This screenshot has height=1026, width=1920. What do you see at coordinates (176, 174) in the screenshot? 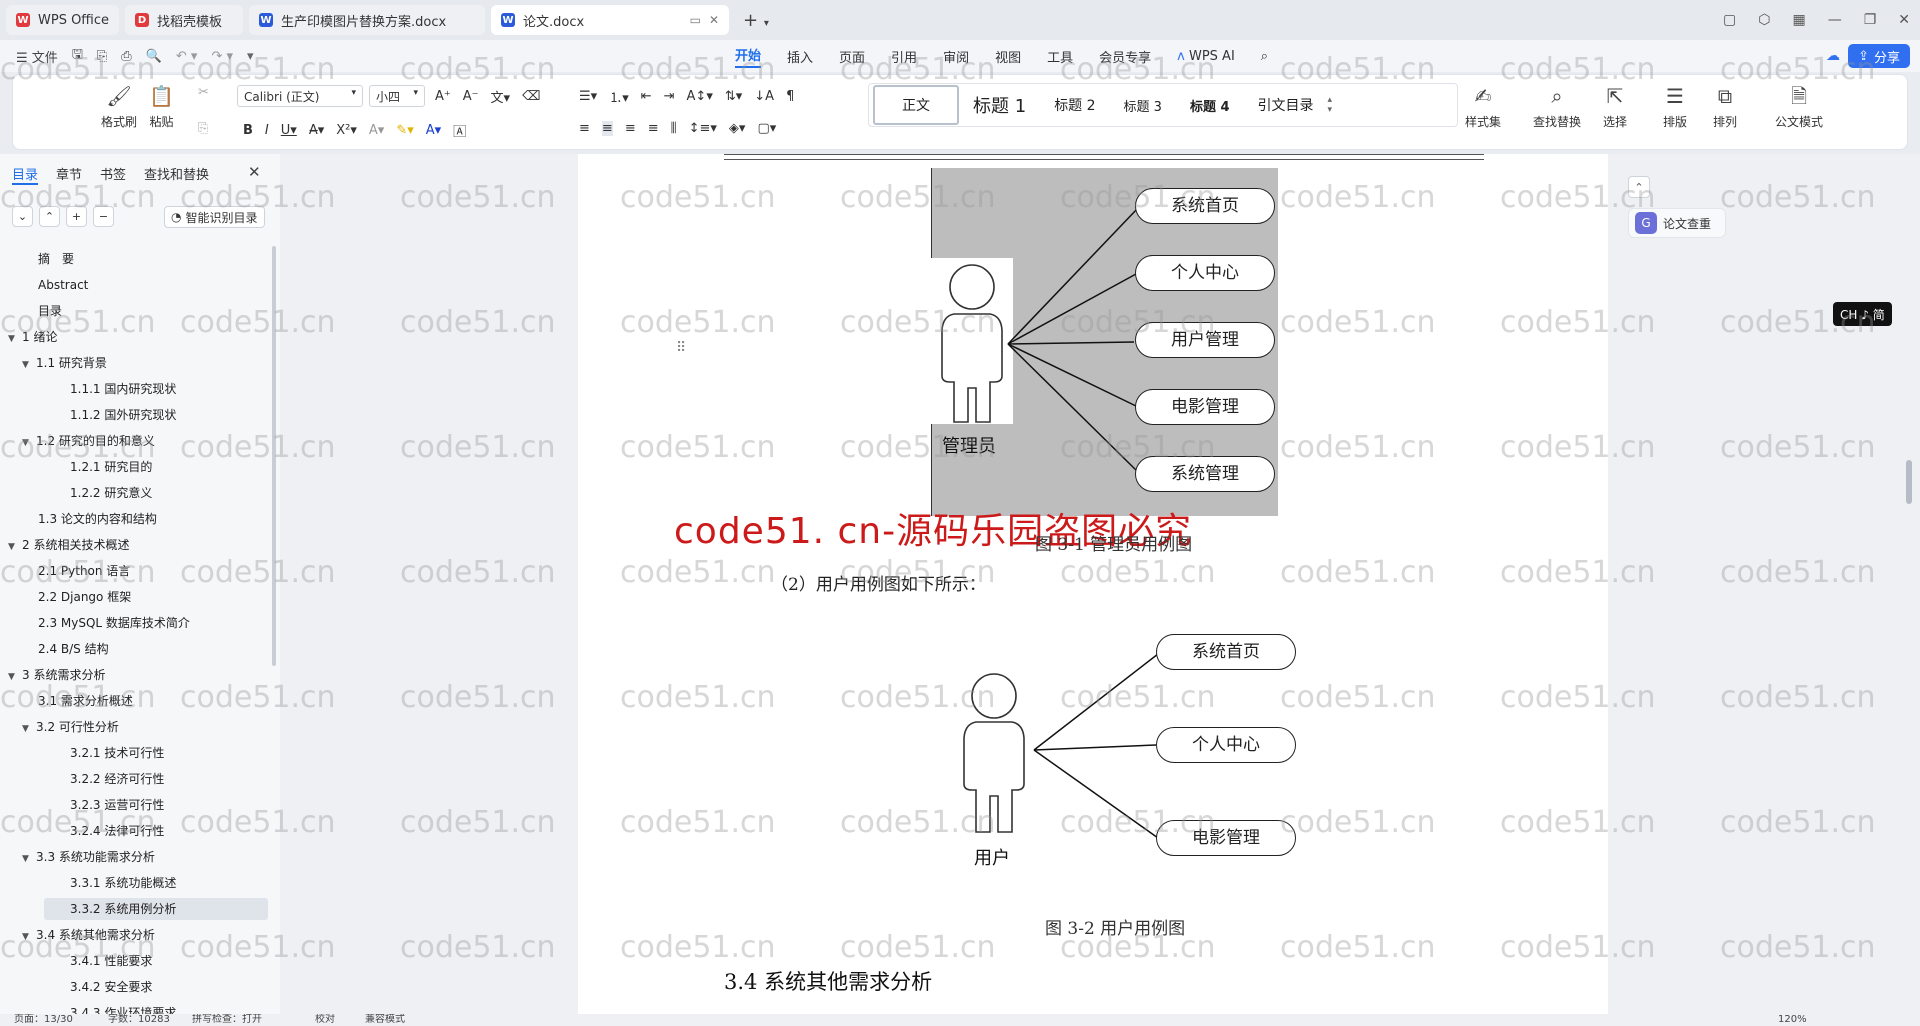
I see `nav-tab-find-replace: 查找和替换` at bounding box center [176, 174].